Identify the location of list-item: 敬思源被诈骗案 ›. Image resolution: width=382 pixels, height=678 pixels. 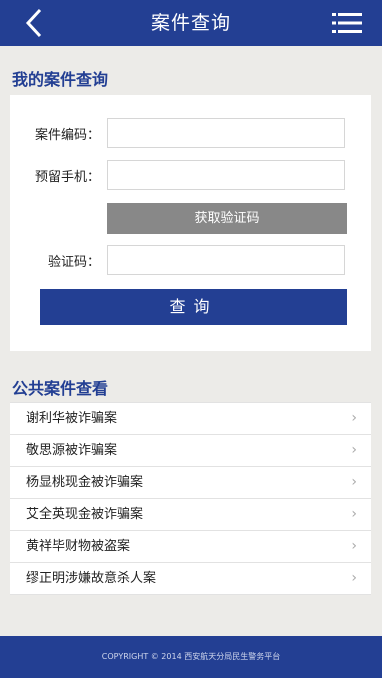
(190, 451).